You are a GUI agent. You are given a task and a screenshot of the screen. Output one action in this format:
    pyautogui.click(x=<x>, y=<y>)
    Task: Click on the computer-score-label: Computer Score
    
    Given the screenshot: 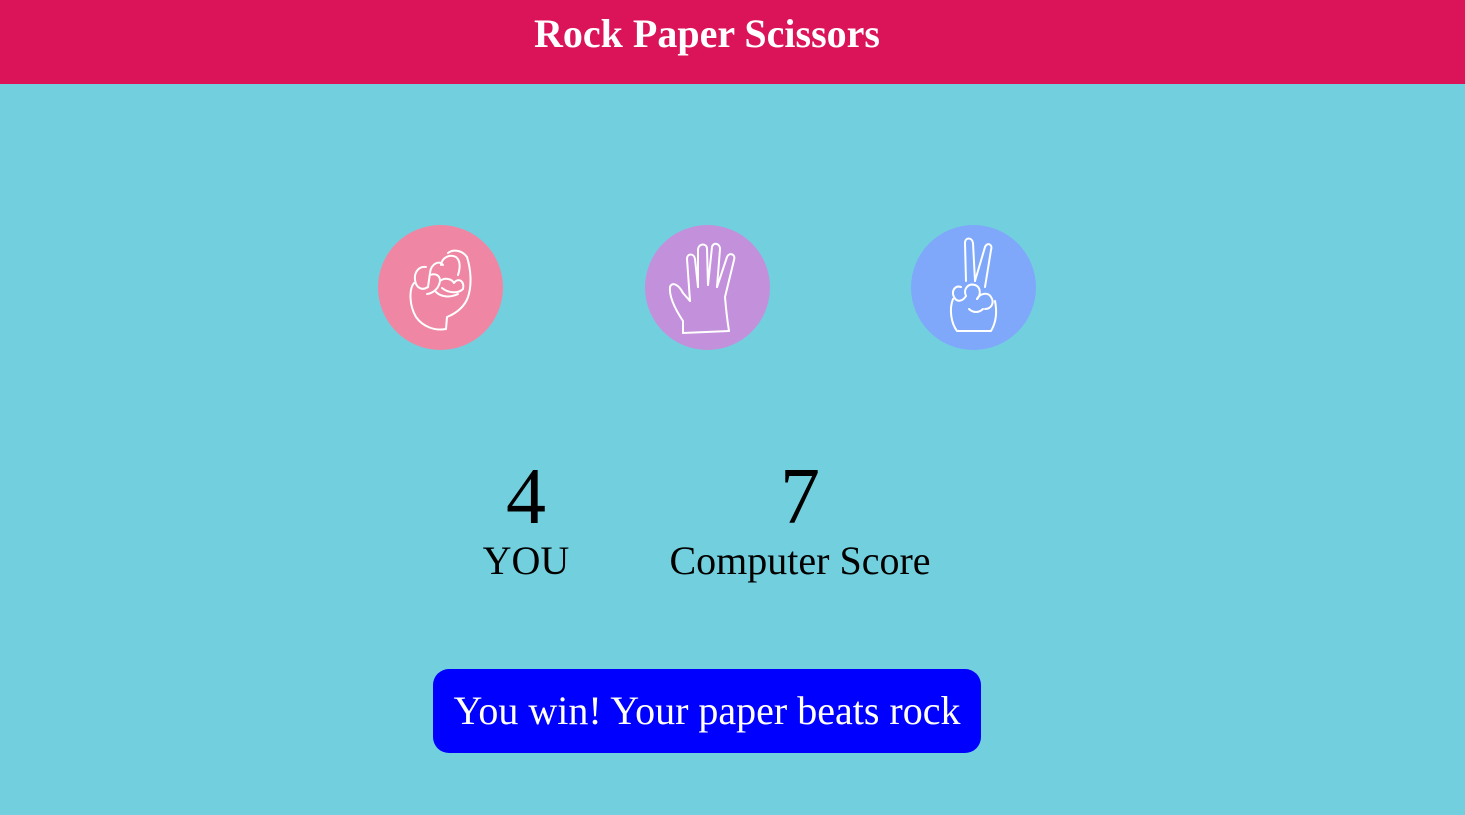 What is the action you would take?
    pyautogui.click(x=800, y=560)
    